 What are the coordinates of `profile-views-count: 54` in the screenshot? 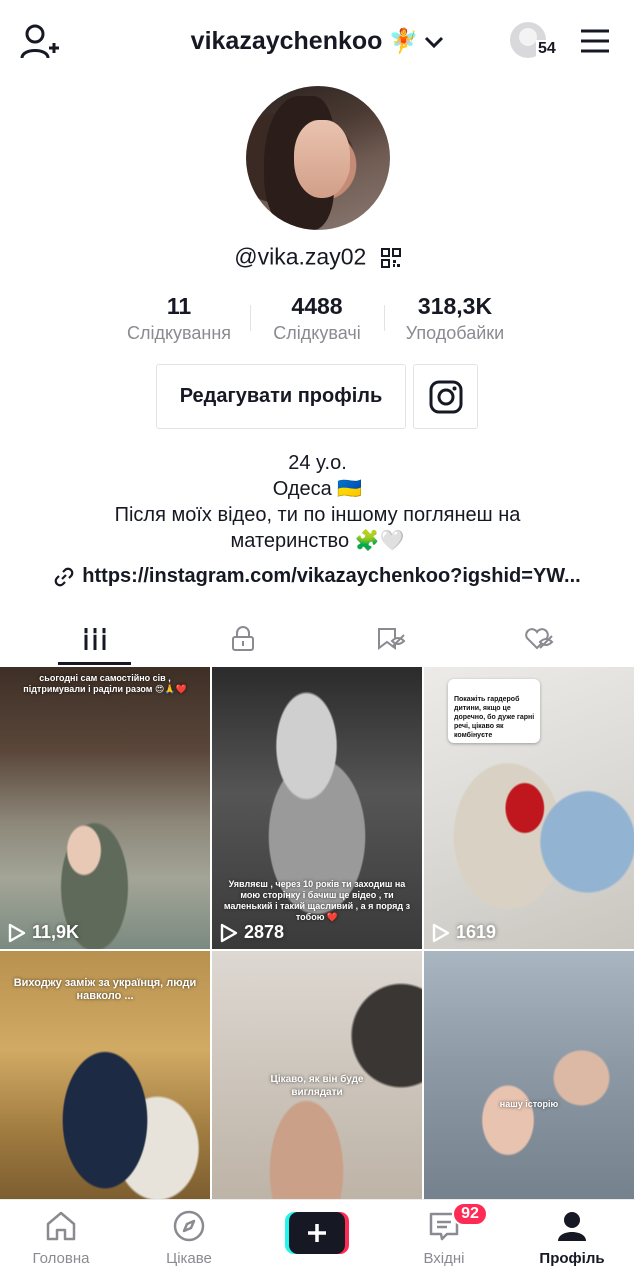 It's located at (547, 49).